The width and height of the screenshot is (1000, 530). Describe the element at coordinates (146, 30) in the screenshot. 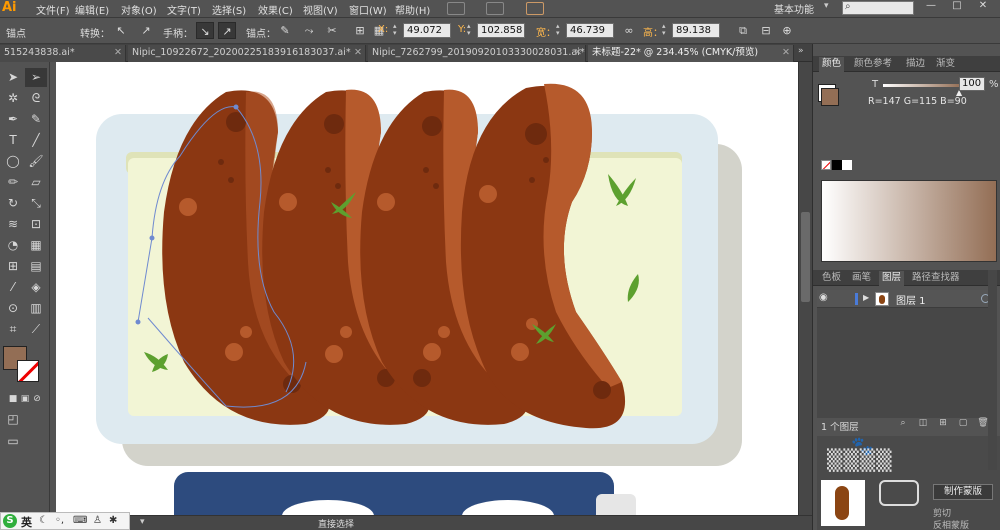

I see `convert-smooth-icon: ↗` at that location.